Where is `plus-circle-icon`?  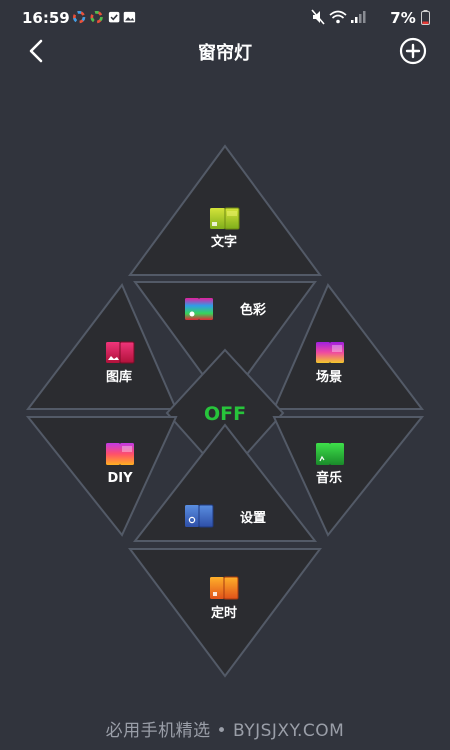
plus-circle-icon is located at coordinates (413, 51).